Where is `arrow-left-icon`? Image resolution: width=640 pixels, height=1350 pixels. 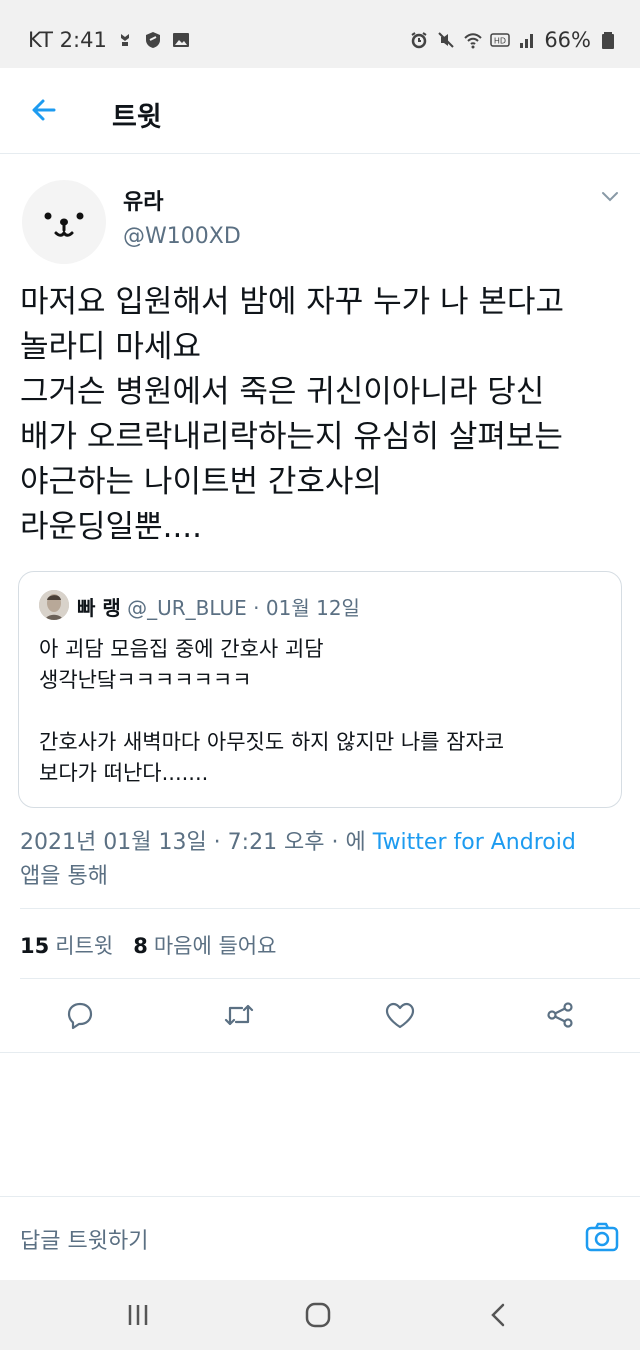 arrow-left-icon is located at coordinates (44, 110).